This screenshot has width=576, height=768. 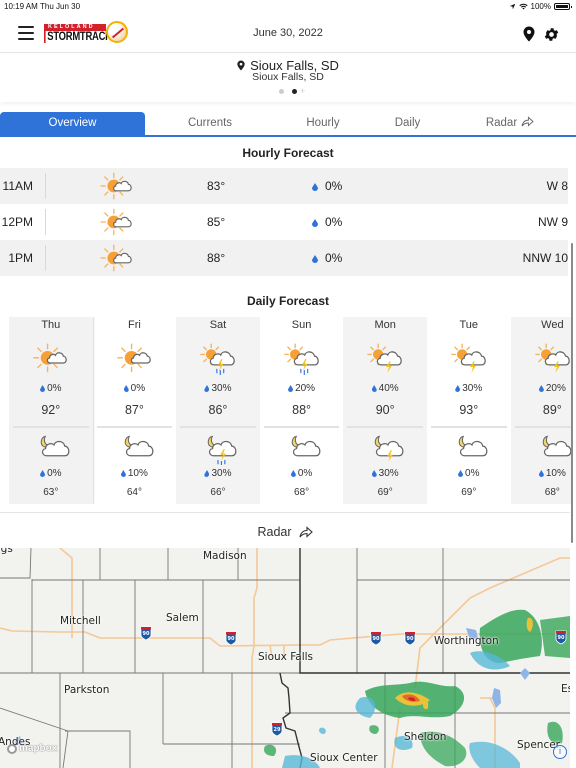 I want to click on tab-overview: Overview, so click(x=72, y=123).